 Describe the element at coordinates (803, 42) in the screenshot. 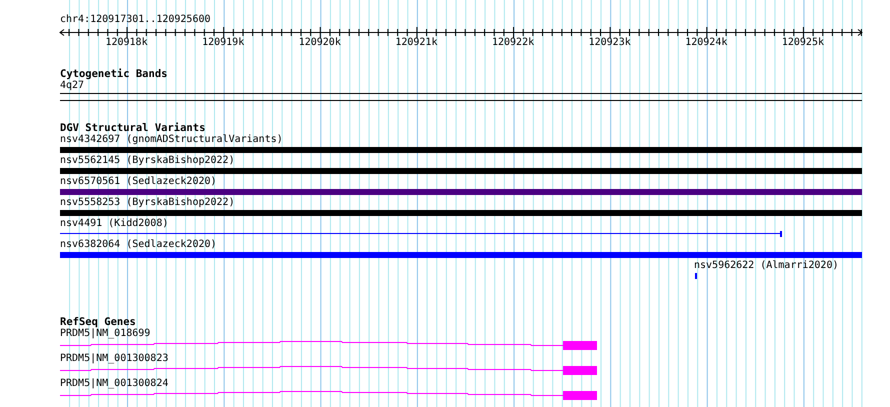

I see `ruler-tick-label: 120925k` at that location.